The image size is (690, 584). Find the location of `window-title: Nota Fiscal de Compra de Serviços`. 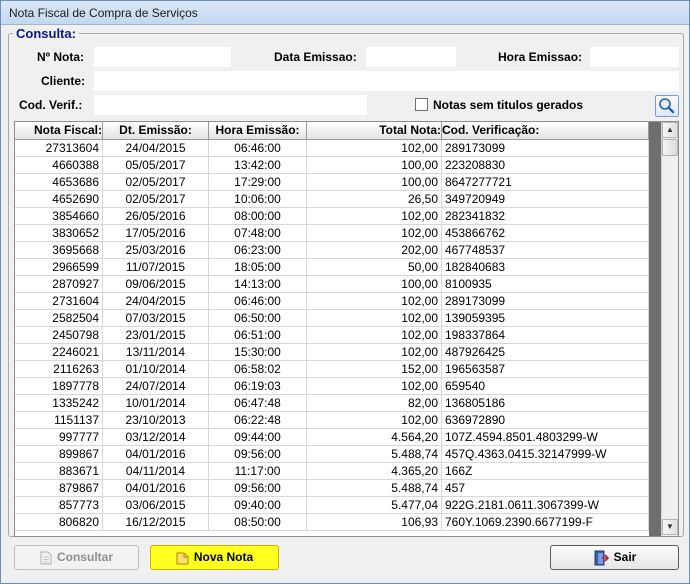

window-title: Nota Fiscal de Compra de Serviços is located at coordinates (103, 13).